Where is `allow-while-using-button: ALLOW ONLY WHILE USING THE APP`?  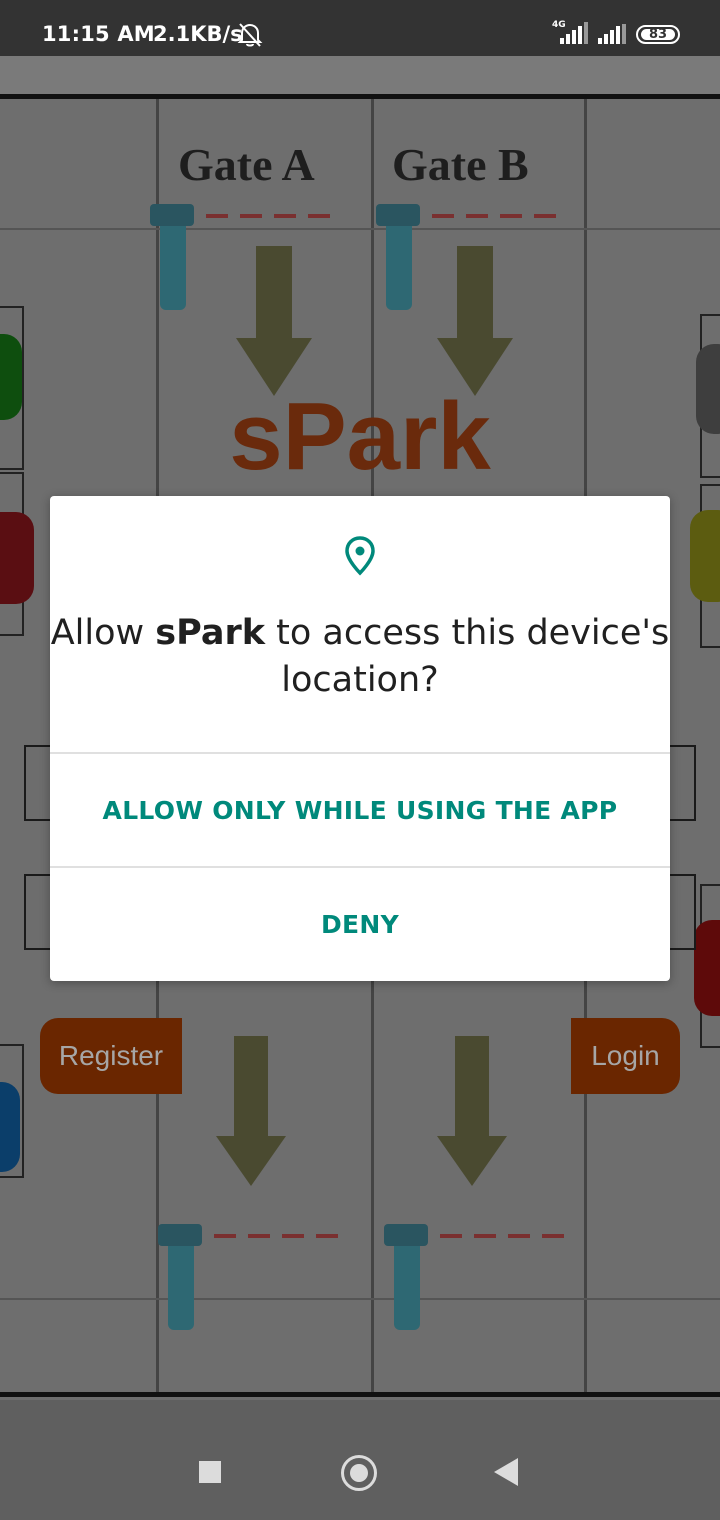
allow-while-using-button: ALLOW ONLY WHILE USING THE APP is located at coordinates (360, 810).